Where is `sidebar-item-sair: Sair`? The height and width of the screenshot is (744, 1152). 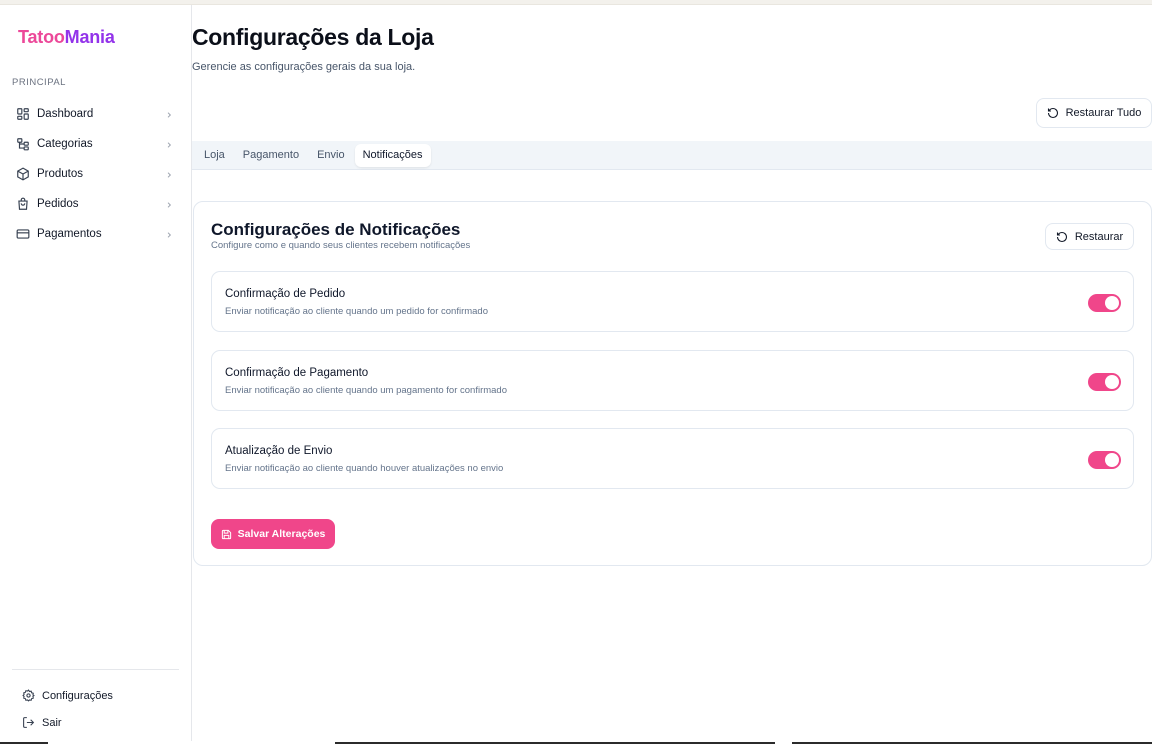
sidebar-item-sair: Sair is located at coordinates (95, 722).